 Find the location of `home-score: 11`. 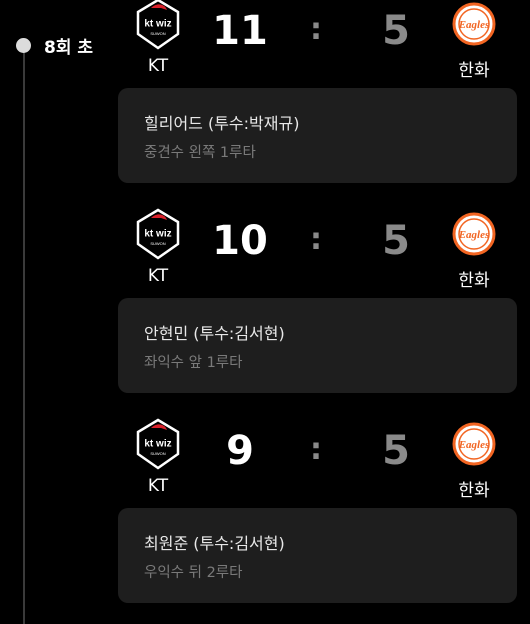

home-score: 11 is located at coordinates (240, 31).